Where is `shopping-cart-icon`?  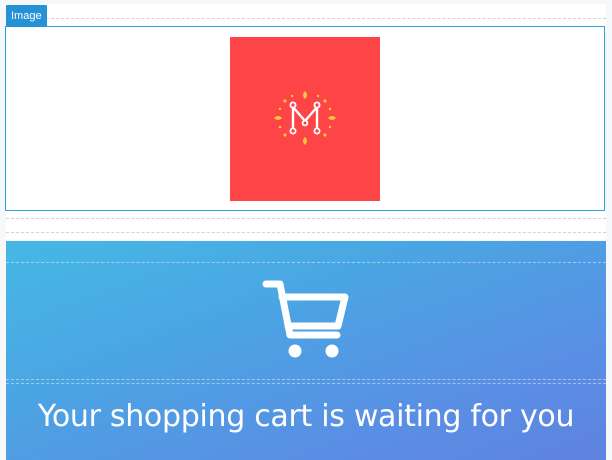
shopping-cart-icon is located at coordinates (306, 319).